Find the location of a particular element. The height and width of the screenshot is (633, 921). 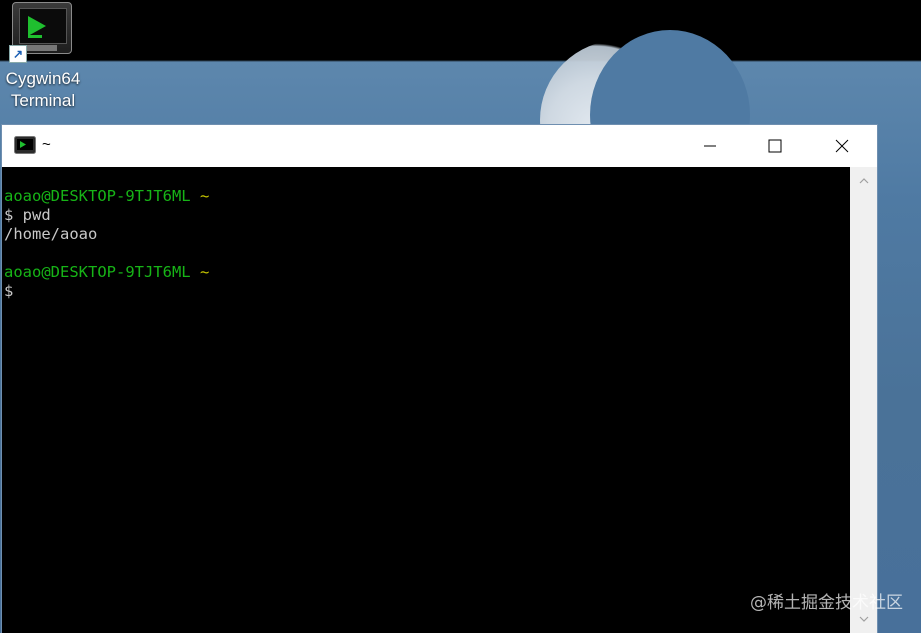

shortcut-arrow-icon: ↗ is located at coordinates (18, 54).